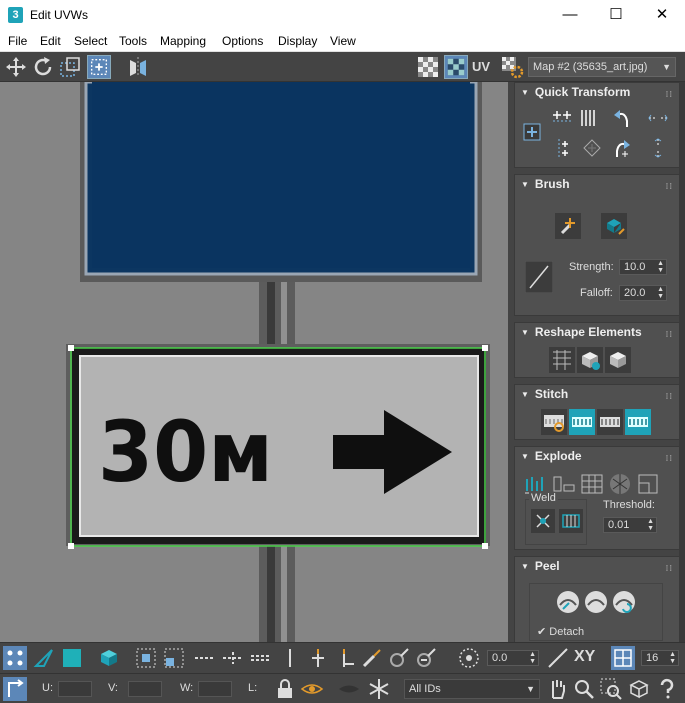 The width and height of the screenshot is (685, 703). Describe the element at coordinates (215, 689) in the screenshot. I see `w-field` at that location.